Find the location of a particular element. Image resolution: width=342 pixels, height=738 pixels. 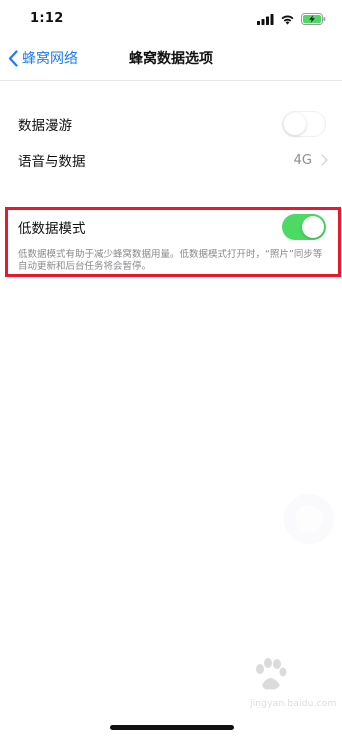

data-roaming-toggle is located at coordinates (304, 124).